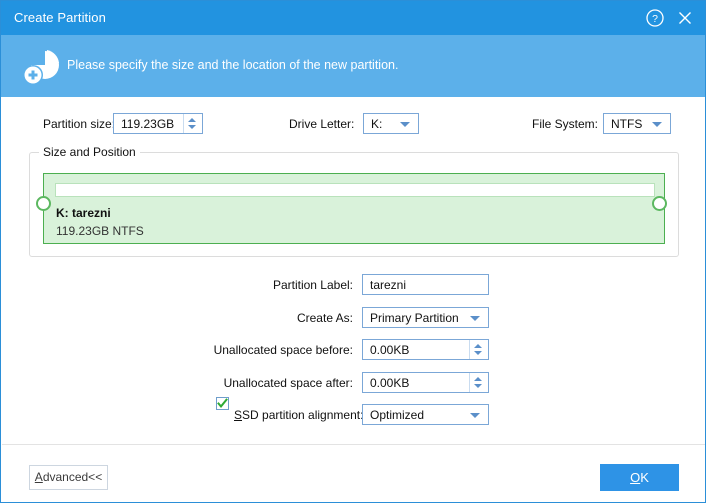  I want to click on help-circle-icon: ?, so click(655, 18).